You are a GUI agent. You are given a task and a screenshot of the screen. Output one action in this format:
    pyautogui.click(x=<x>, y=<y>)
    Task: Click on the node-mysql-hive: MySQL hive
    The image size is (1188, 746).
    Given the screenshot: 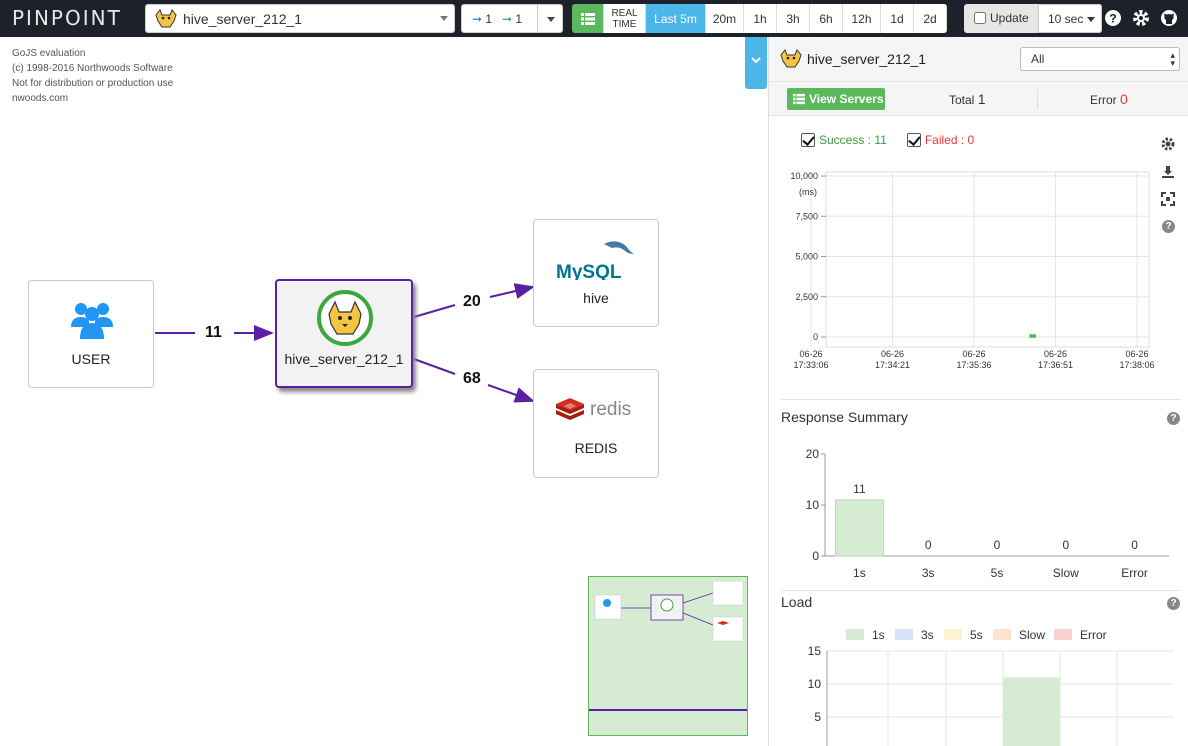 What is the action you would take?
    pyautogui.click(x=596, y=273)
    